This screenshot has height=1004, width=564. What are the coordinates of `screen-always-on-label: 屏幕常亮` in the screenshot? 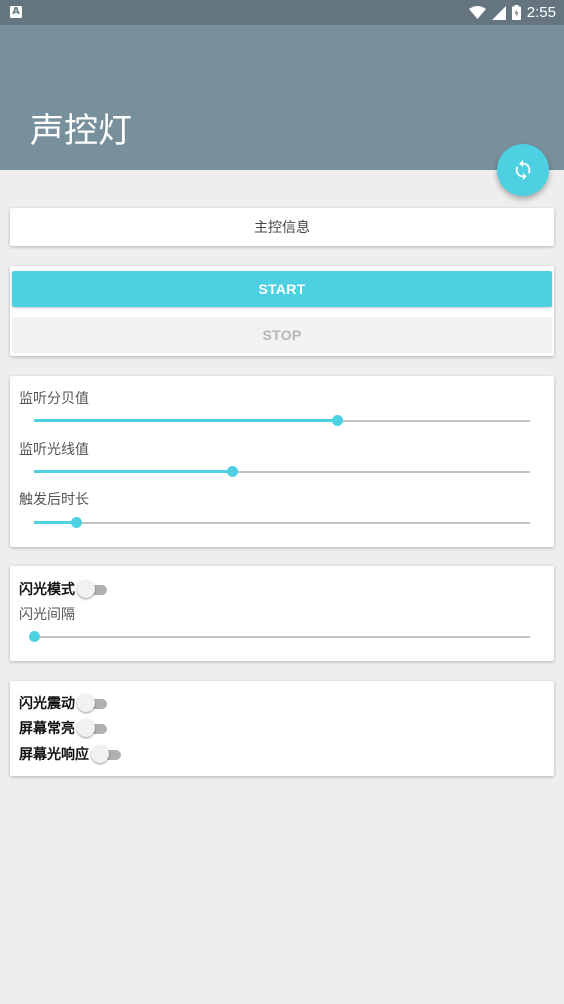 It's located at (47, 729).